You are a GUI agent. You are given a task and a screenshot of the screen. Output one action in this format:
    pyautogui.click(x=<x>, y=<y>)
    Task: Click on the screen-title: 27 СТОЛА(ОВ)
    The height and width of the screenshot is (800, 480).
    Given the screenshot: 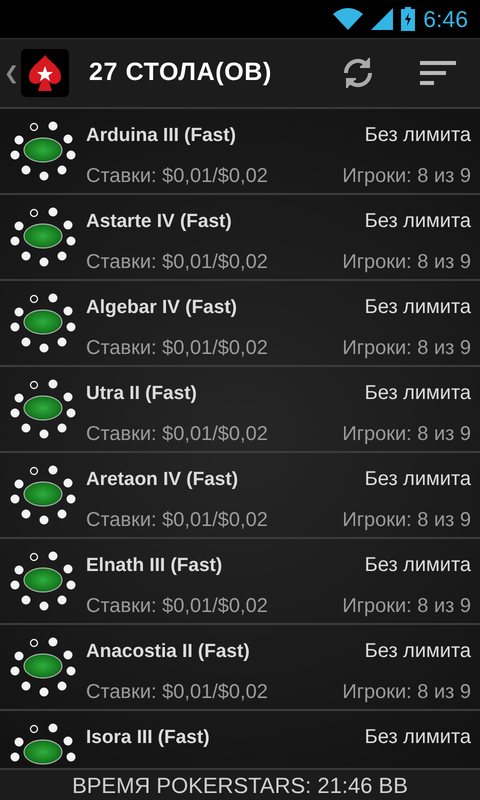 What is the action you would take?
    pyautogui.click(x=181, y=72)
    